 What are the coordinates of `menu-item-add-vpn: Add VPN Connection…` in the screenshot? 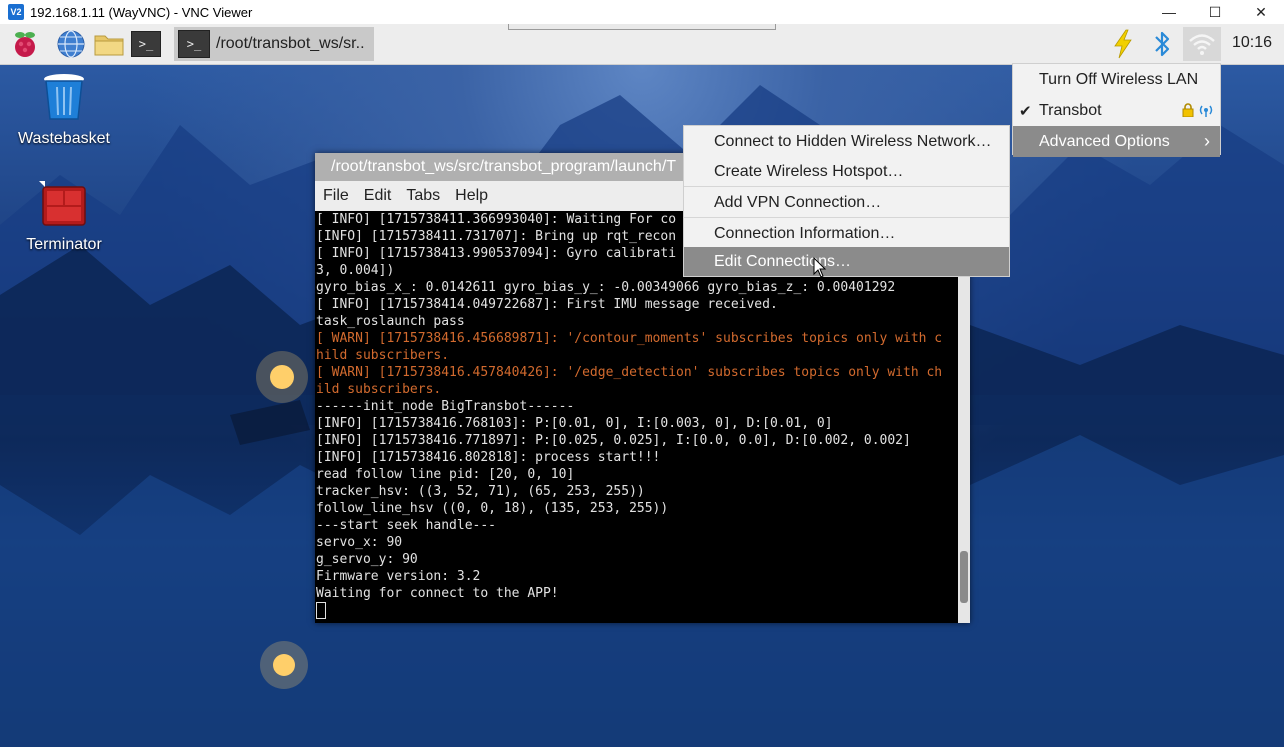 It's located at (846, 202).